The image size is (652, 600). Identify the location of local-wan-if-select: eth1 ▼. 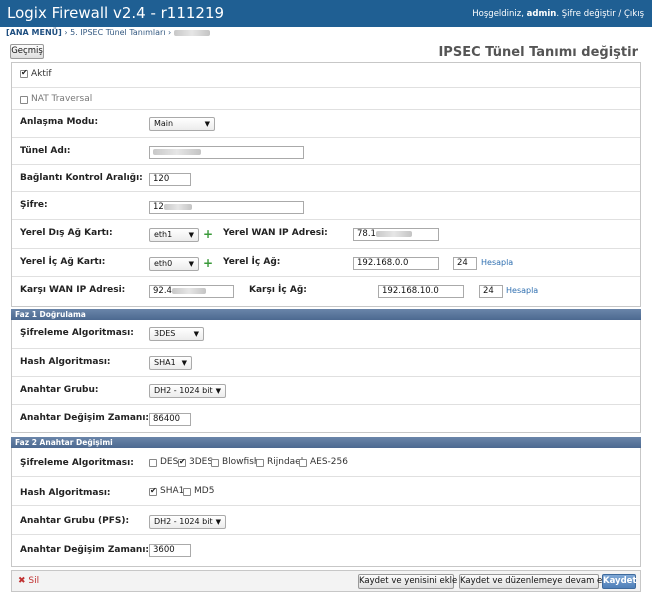
(174, 235).